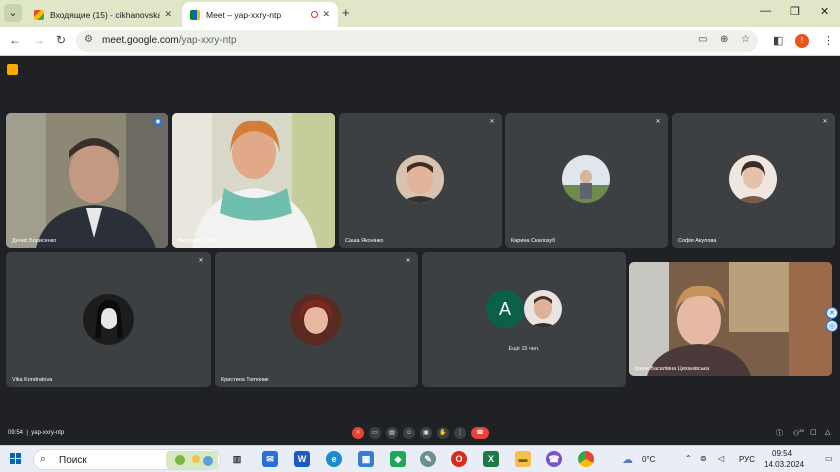  I want to click on activities-icon: △, so click(827, 432).